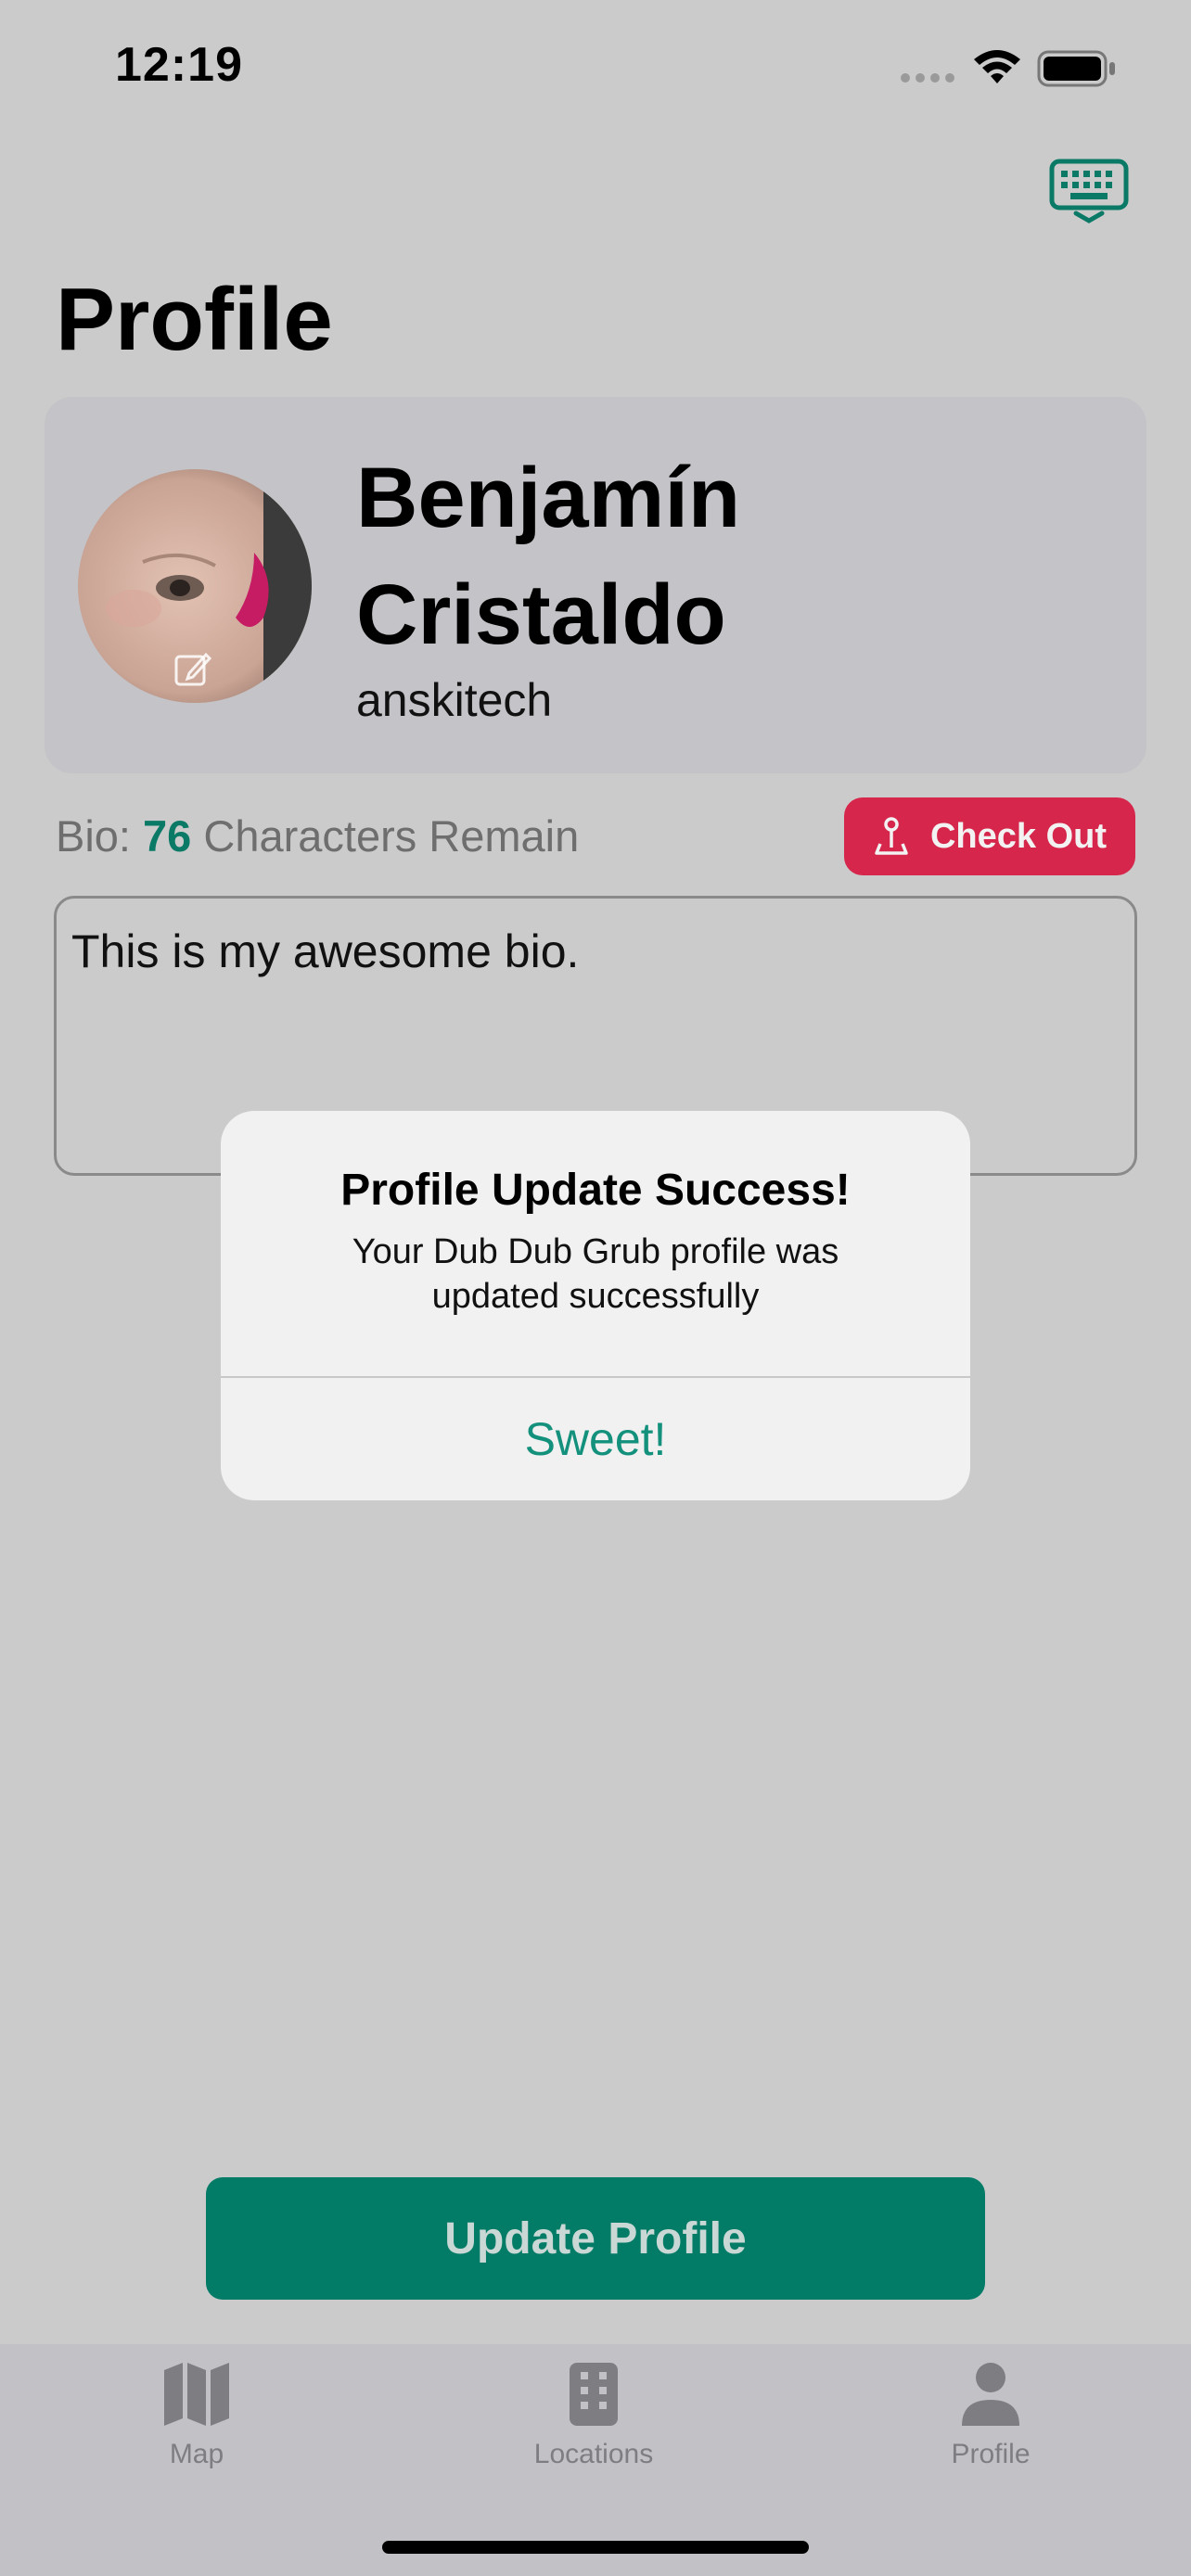 The height and width of the screenshot is (2576, 1191). What do you see at coordinates (1018, 836) in the screenshot?
I see `check-out-label: Check Out` at bounding box center [1018, 836].